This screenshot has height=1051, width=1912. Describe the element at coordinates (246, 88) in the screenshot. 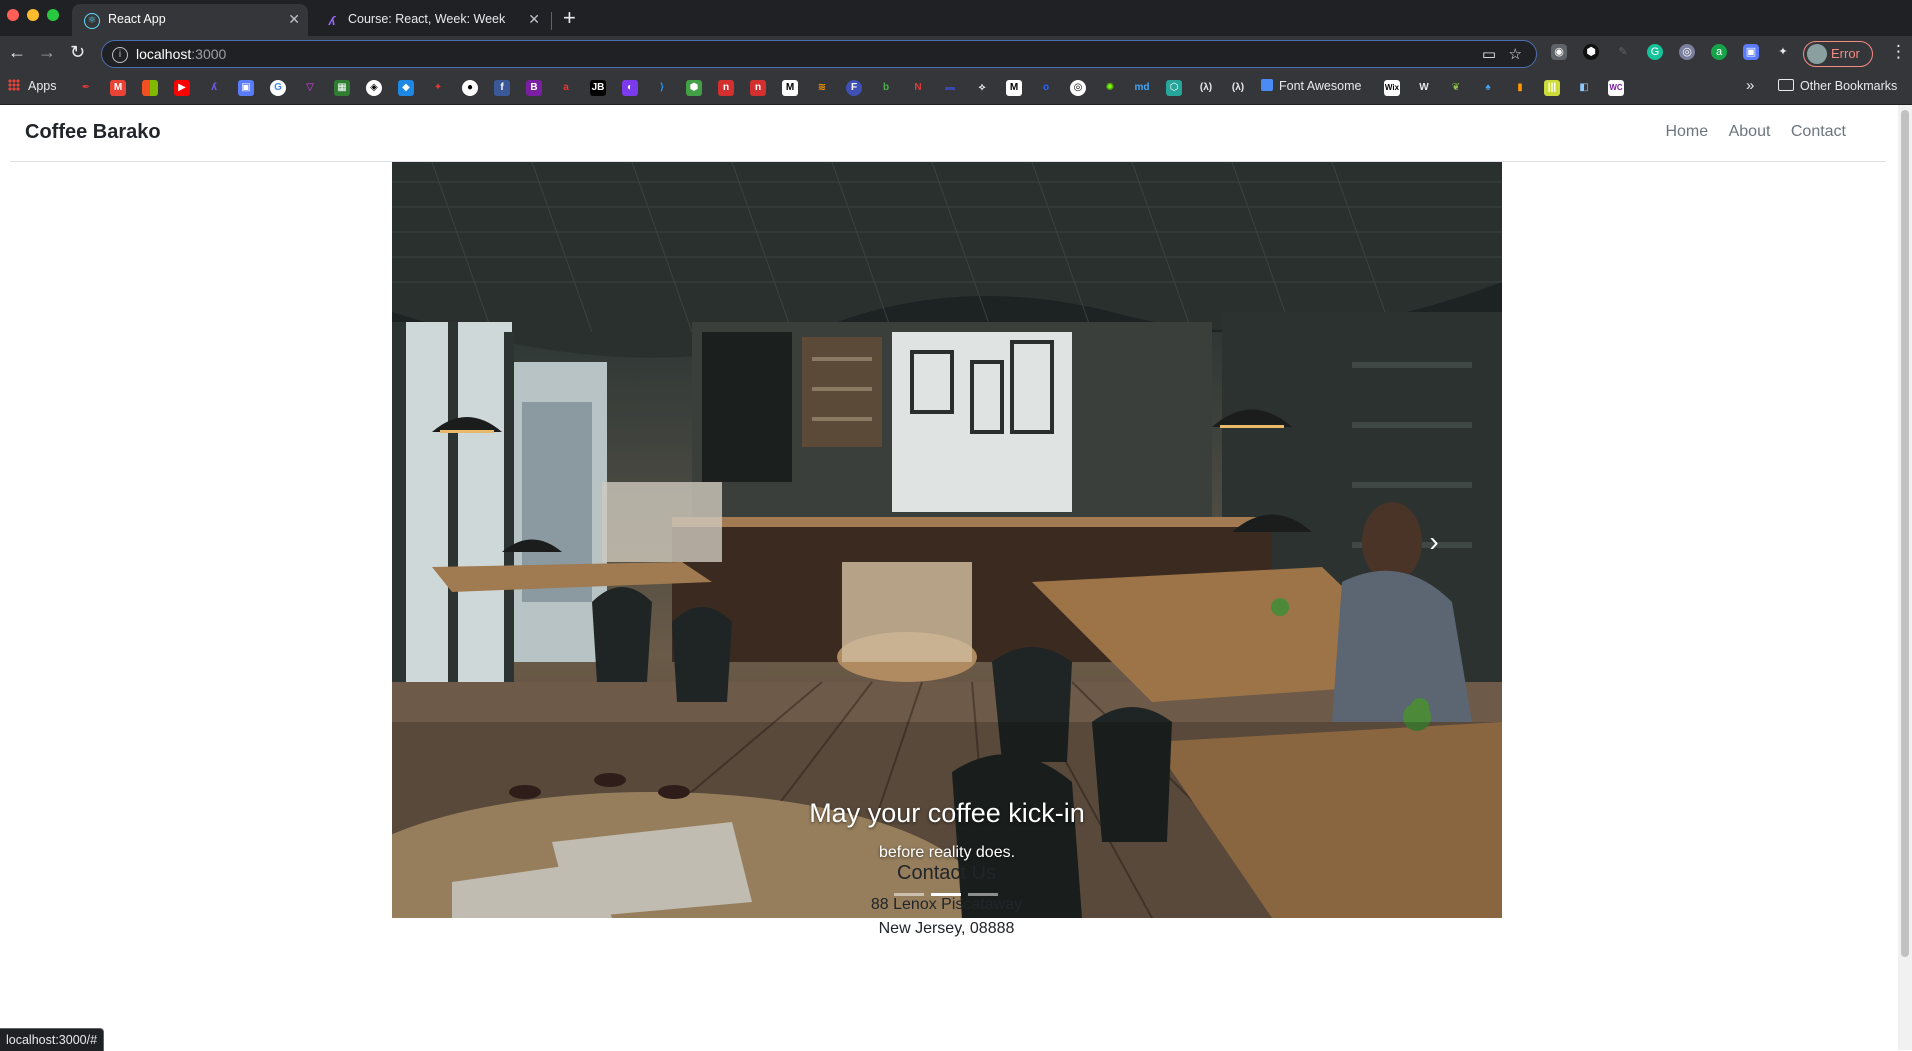

I see `bookmark-icon: ▣` at that location.